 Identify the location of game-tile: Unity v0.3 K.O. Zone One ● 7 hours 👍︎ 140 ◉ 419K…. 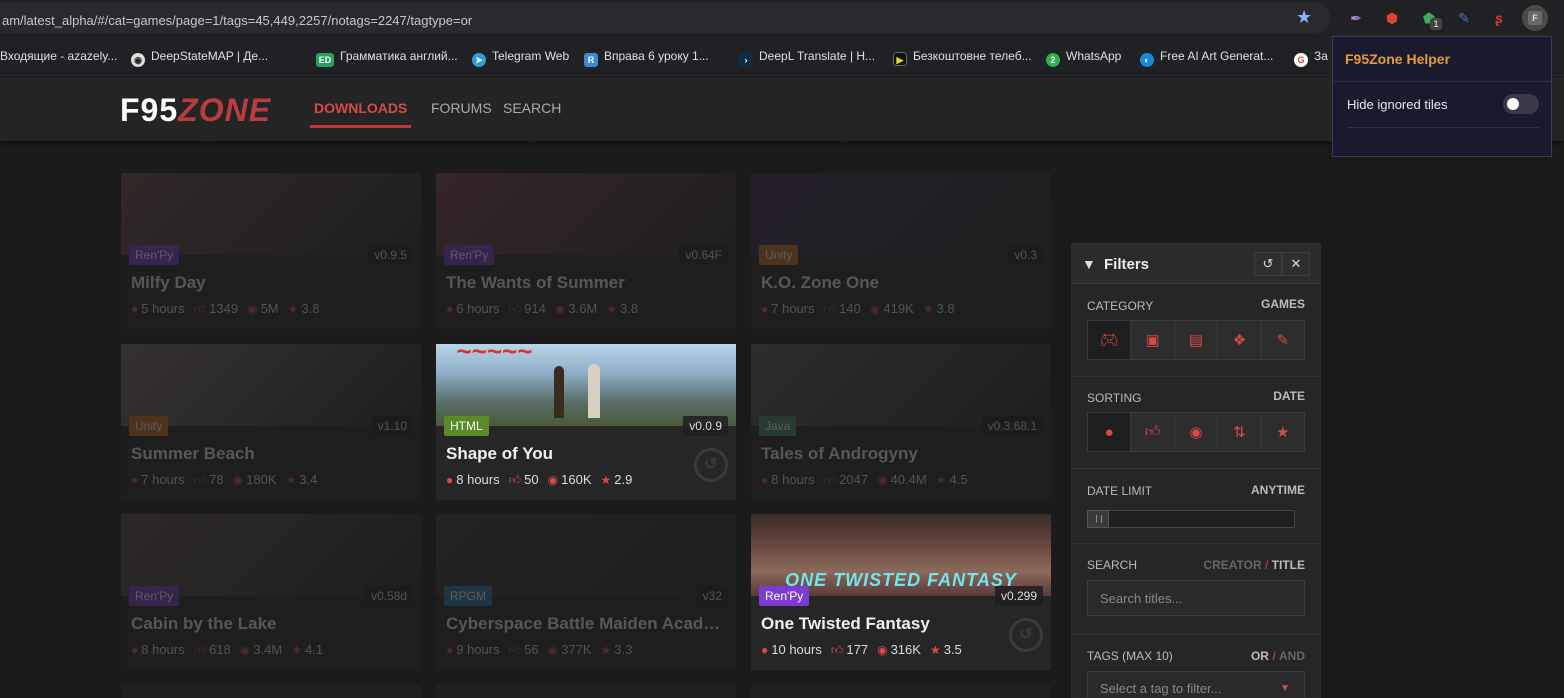
(901, 251).